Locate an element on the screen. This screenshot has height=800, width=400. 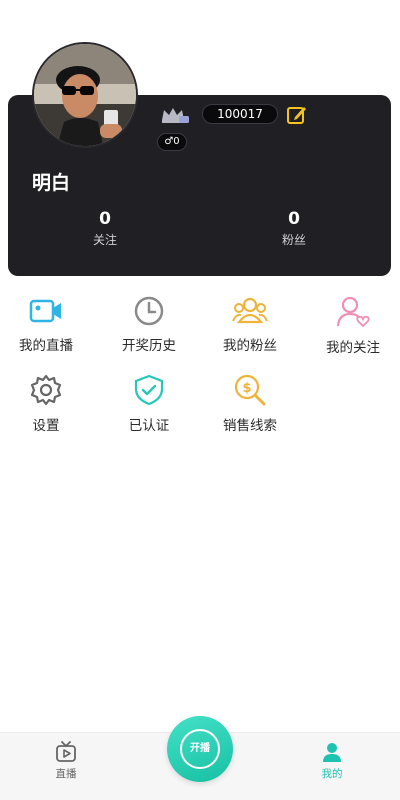
tab-live-label: 直播 is located at coordinates (66, 774).